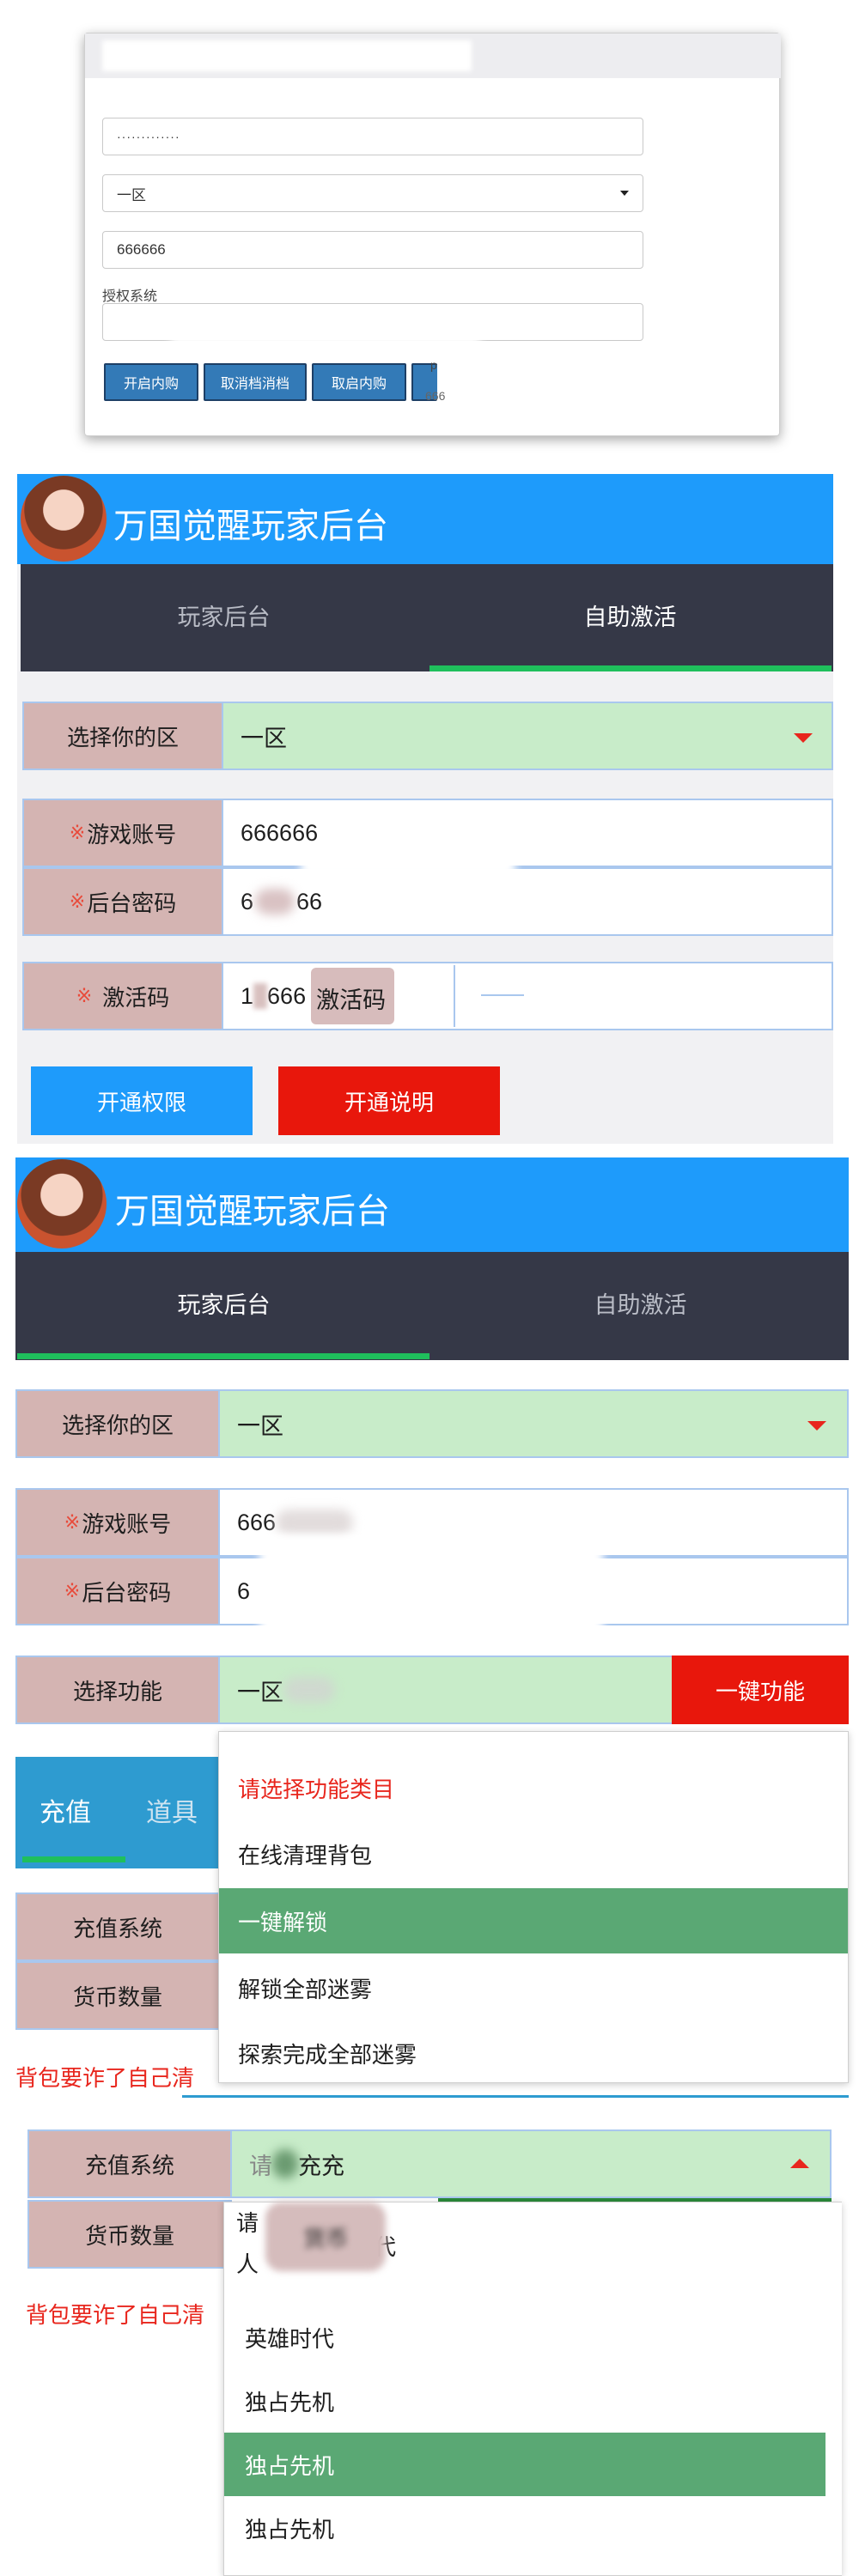 The width and height of the screenshot is (859, 2576). I want to click on menu-item-hero-era: 英雄时代, so click(532, 2338).